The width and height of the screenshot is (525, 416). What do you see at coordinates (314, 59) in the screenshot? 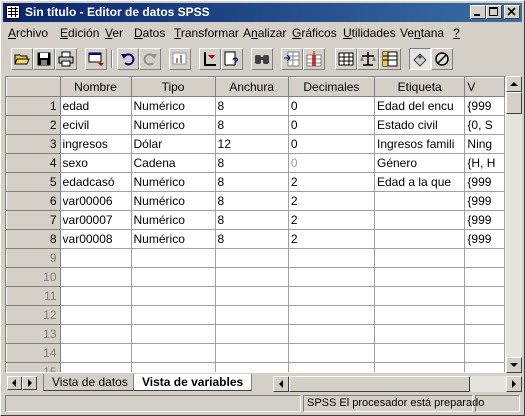
I see `insert-variable-button` at bounding box center [314, 59].